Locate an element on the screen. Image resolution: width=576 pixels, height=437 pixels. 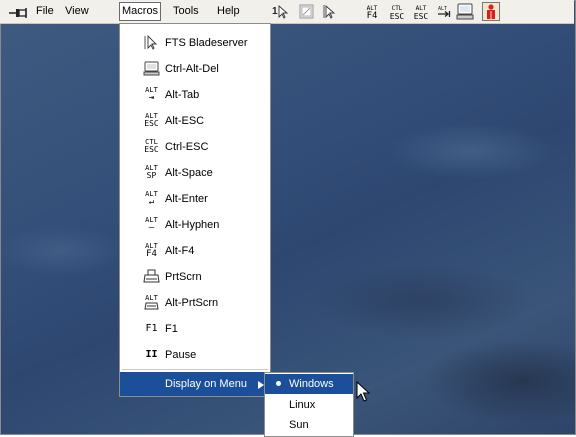
glyph-bottom: ⇥ is located at coordinates (151, 98).